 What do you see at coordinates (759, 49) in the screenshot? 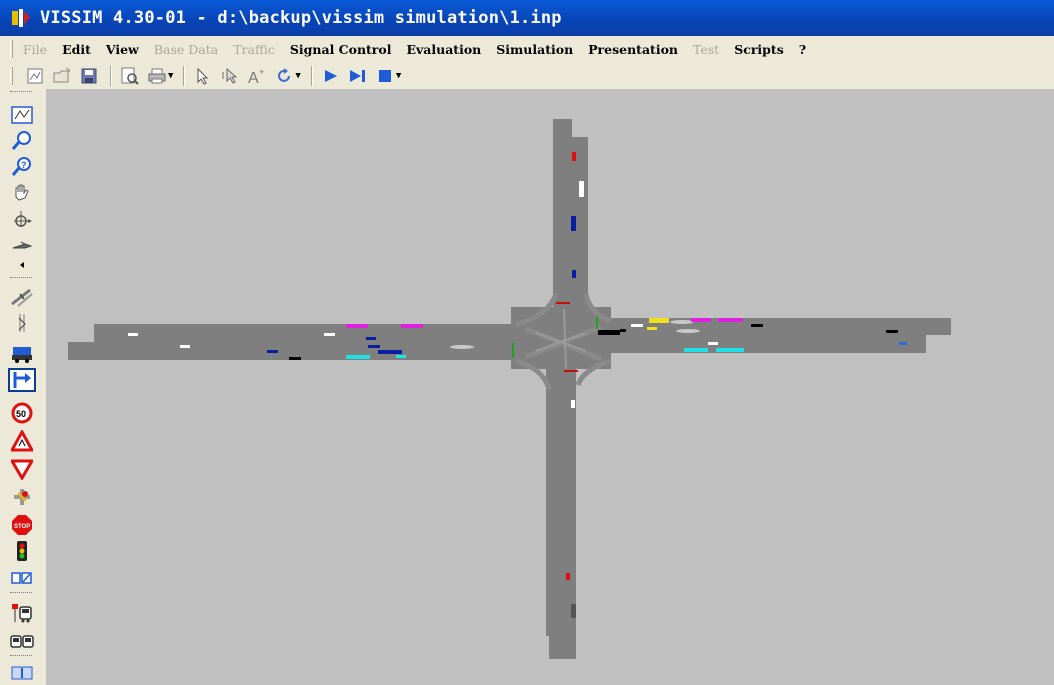
I see `menu-scripts: Scripts` at bounding box center [759, 49].